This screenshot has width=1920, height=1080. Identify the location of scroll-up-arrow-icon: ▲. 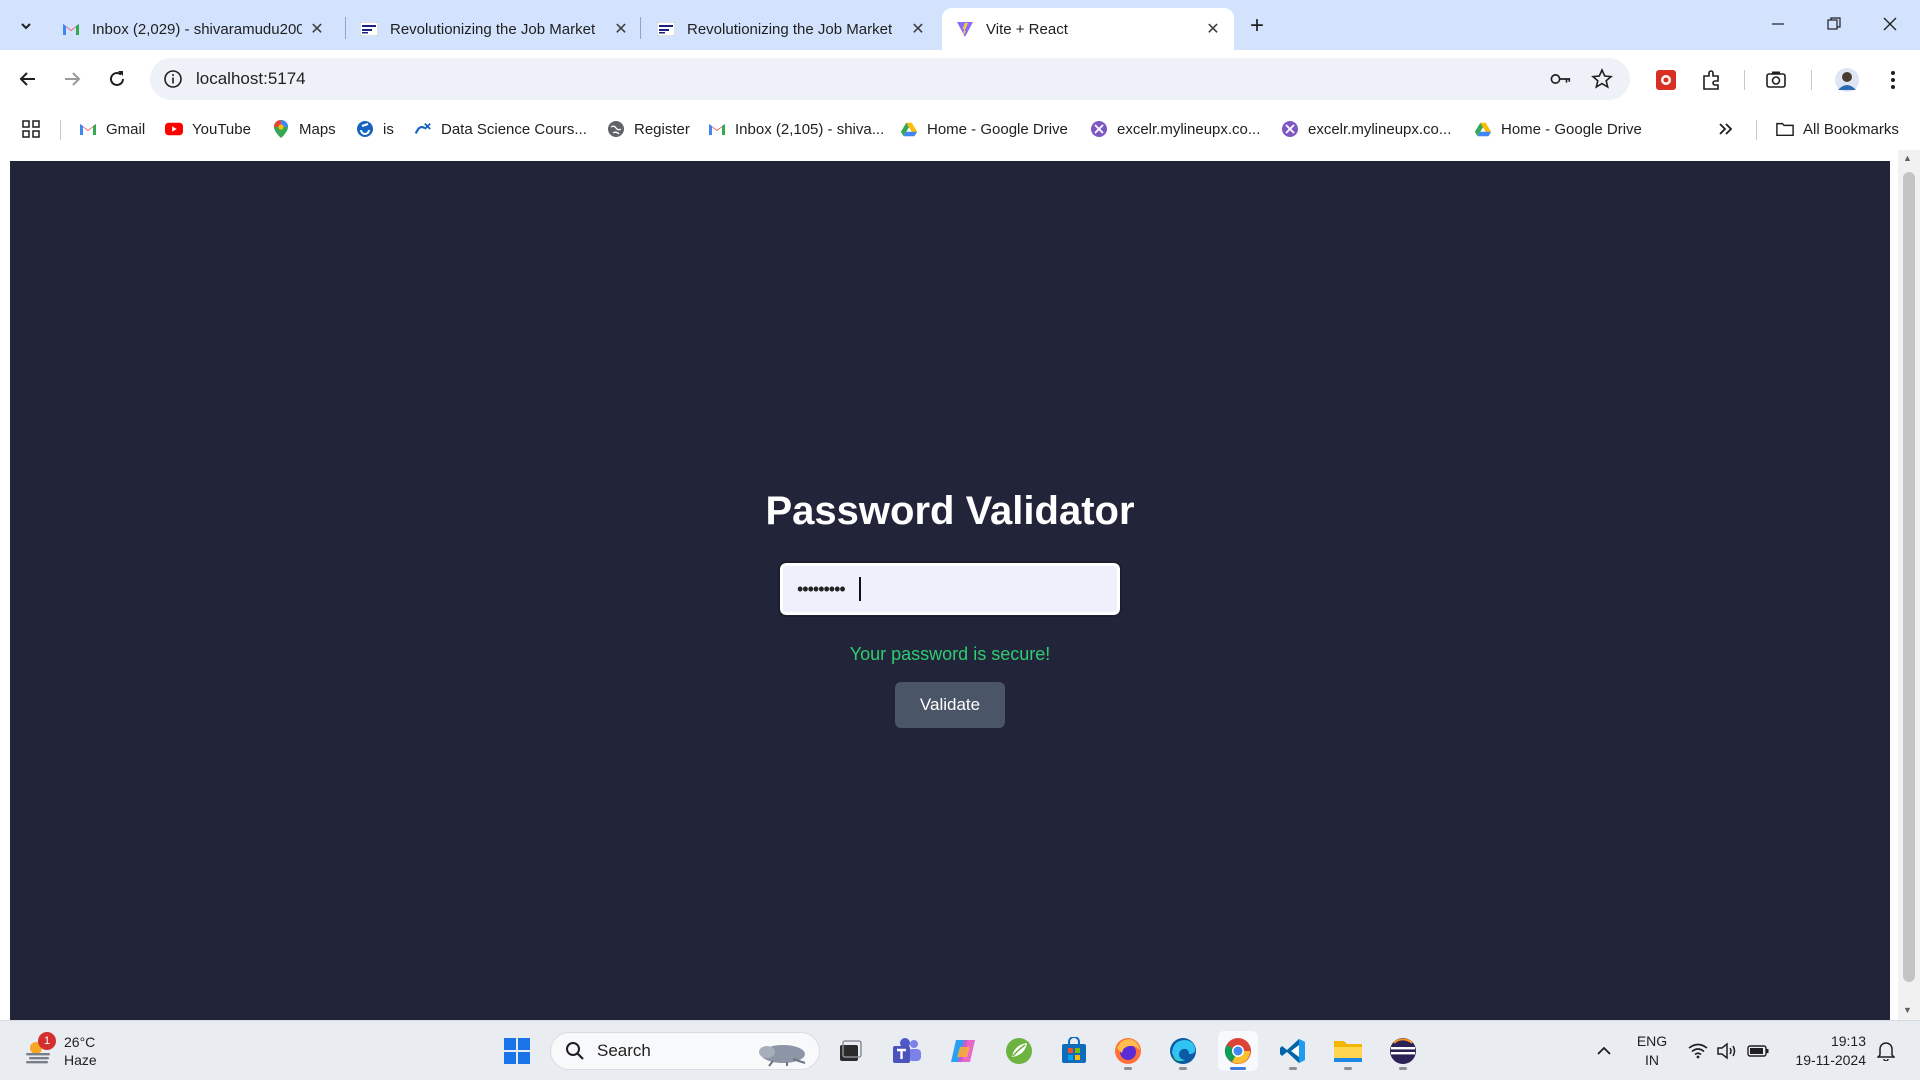
(1907, 158).